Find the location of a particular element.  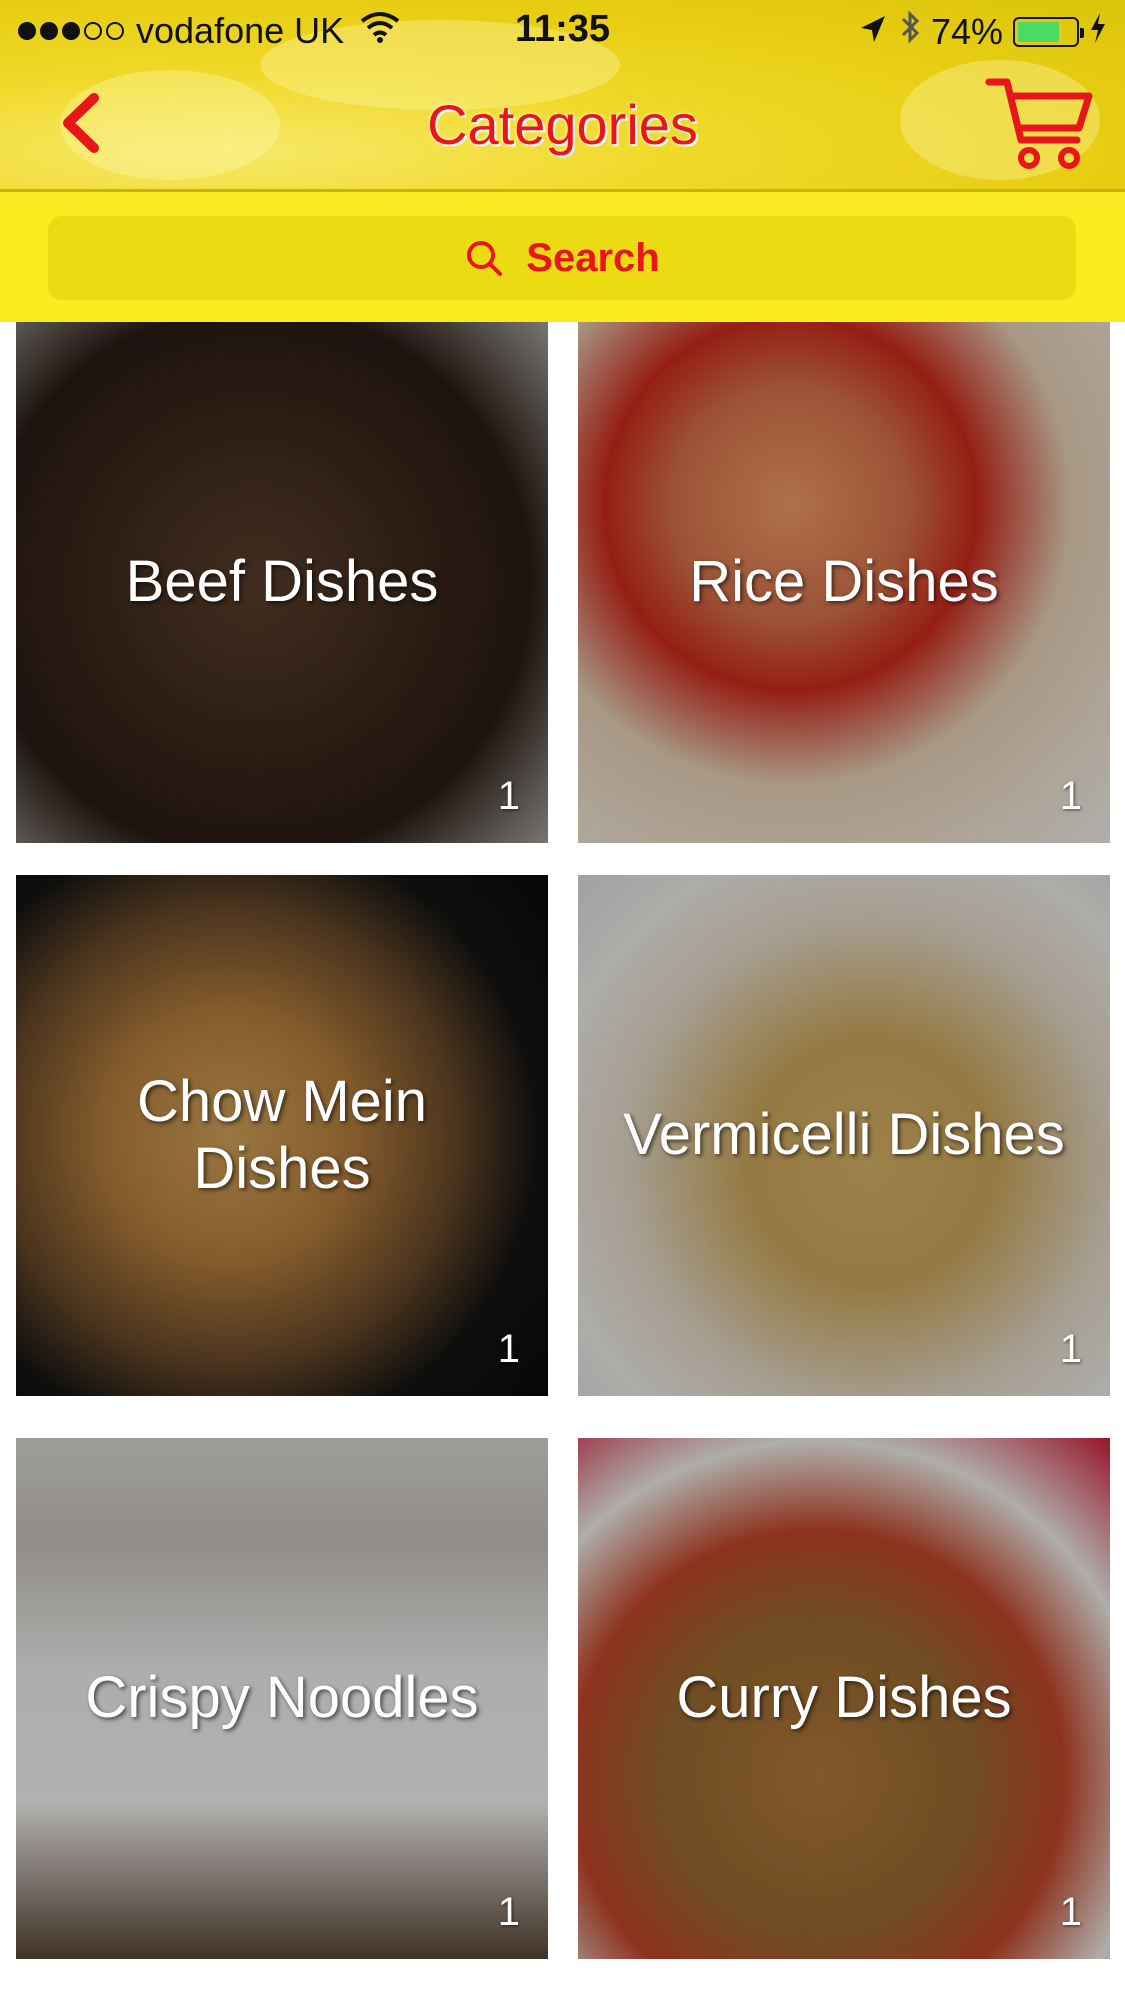

cart-icon is located at coordinates (1039, 123).